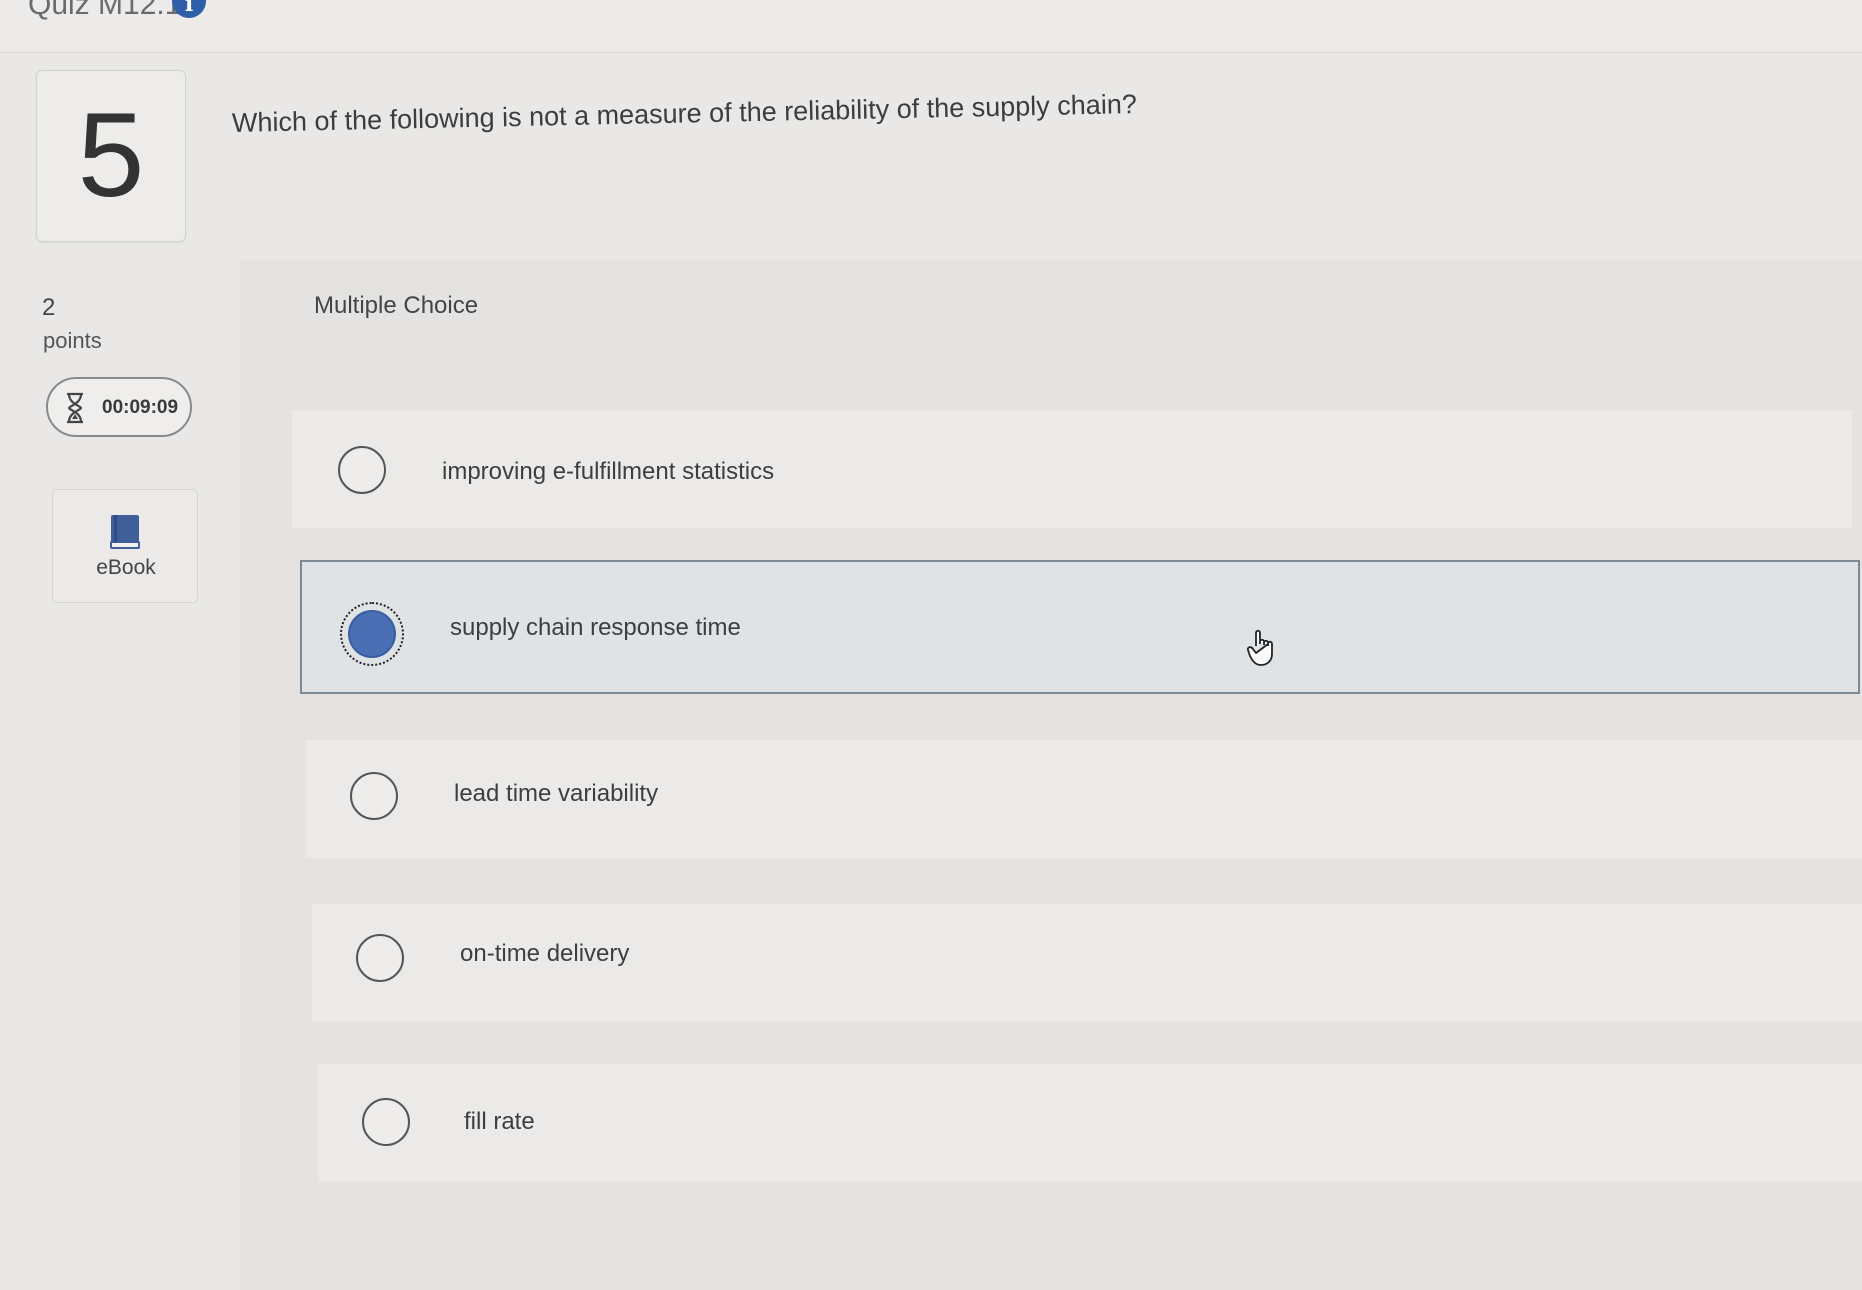  Describe the element at coordinates (608, 471) in the screenshot. I see `choice-label: improving e-fulfillment statistics` at that location.